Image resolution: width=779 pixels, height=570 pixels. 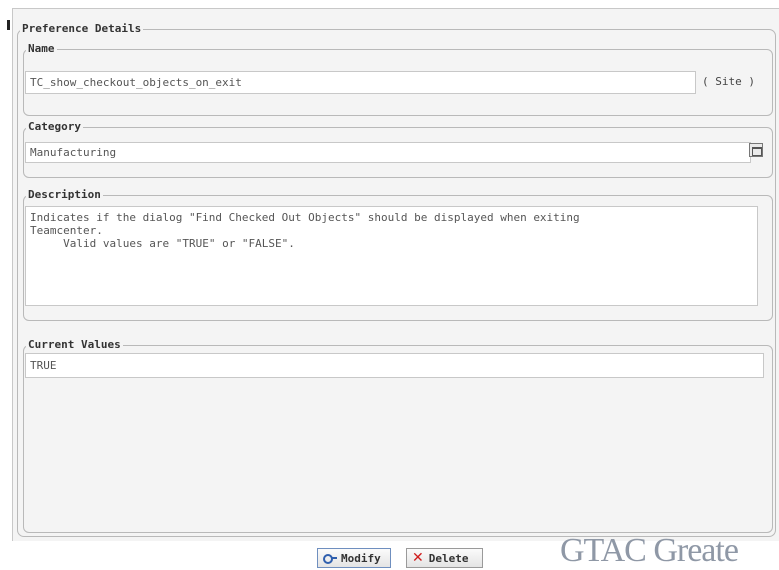 I want to click on modify-button: Modify, so click(x=354, y=558).